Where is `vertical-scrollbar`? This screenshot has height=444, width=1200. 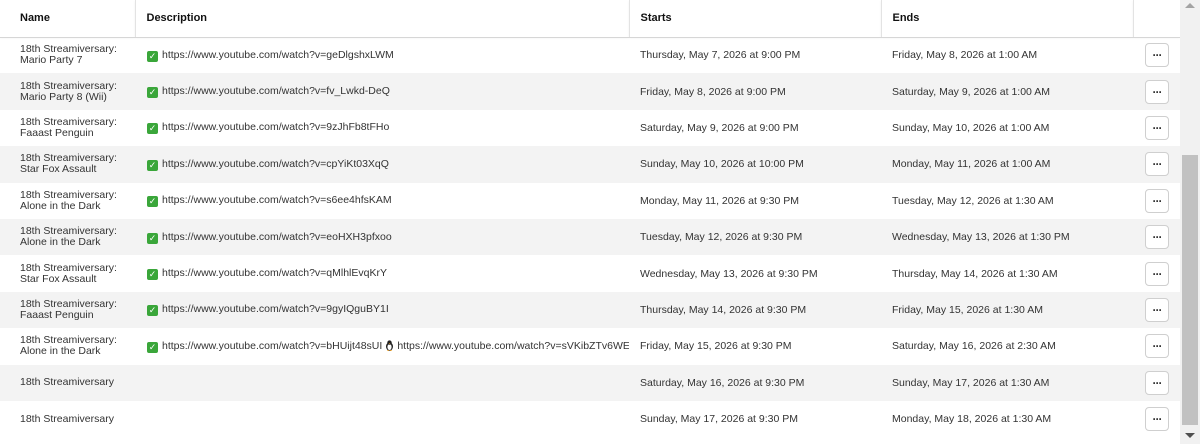 vertical-scrollbar is located at coordinates (1190, 222).